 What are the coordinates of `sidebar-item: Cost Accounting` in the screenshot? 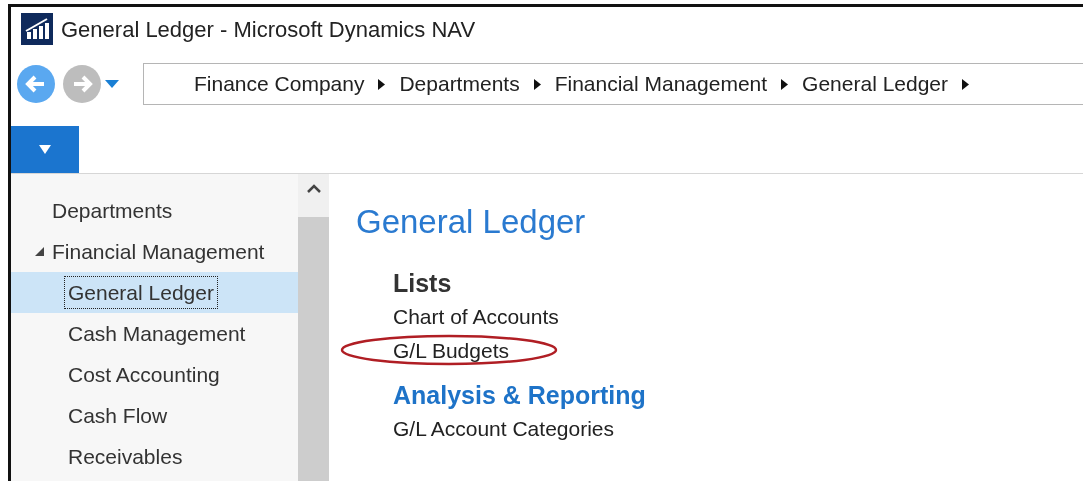 It's located at (144, 374).